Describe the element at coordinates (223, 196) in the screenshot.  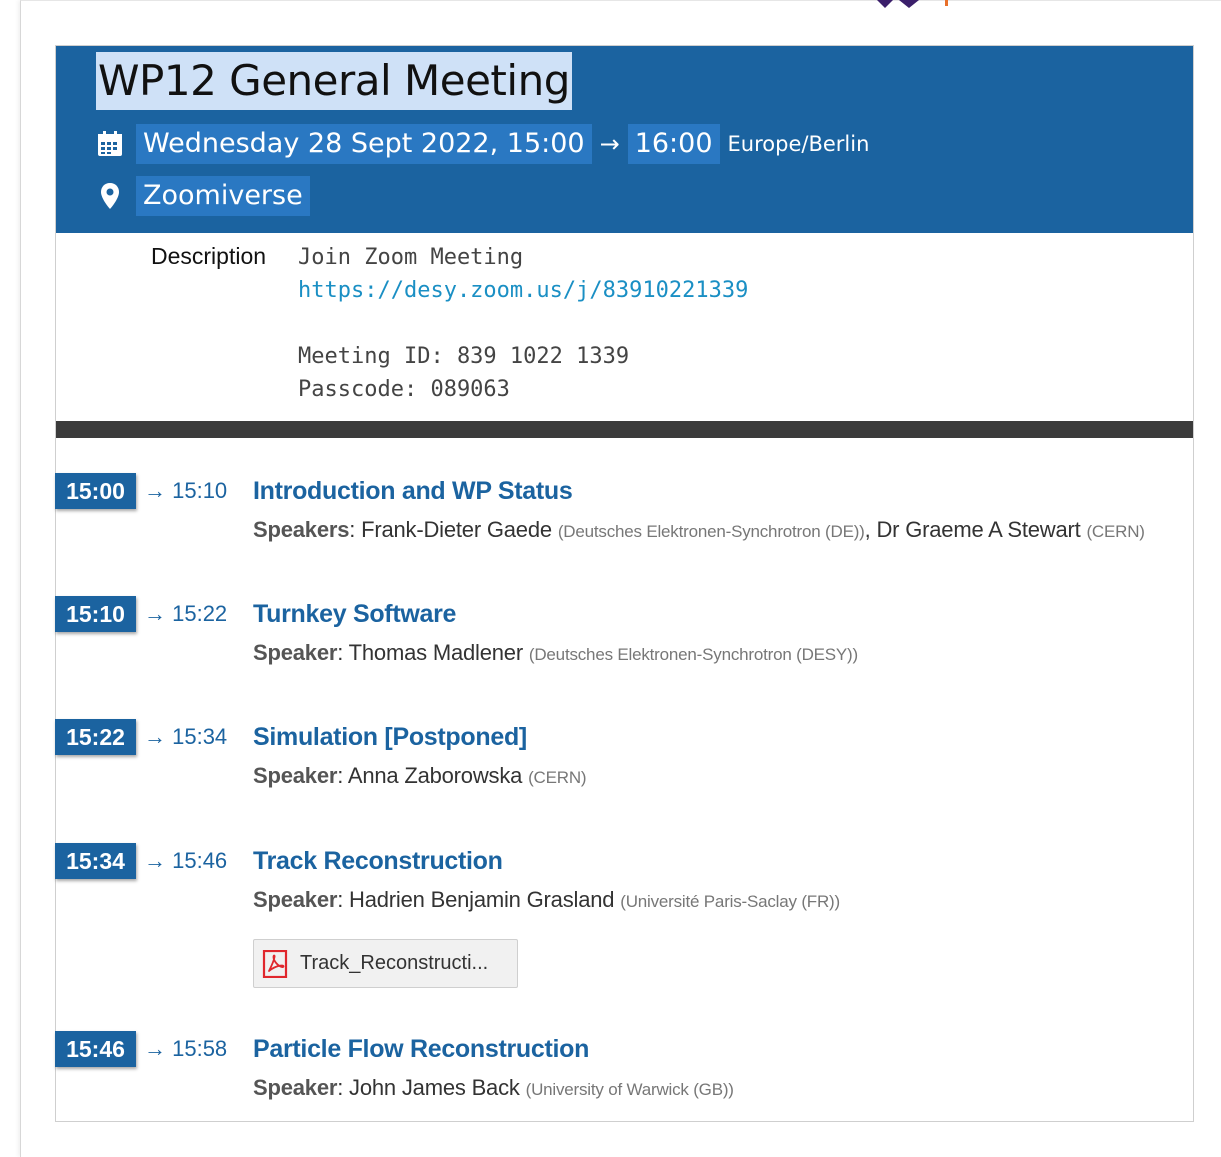
I see `event-location: Zoomiverse` at that location.